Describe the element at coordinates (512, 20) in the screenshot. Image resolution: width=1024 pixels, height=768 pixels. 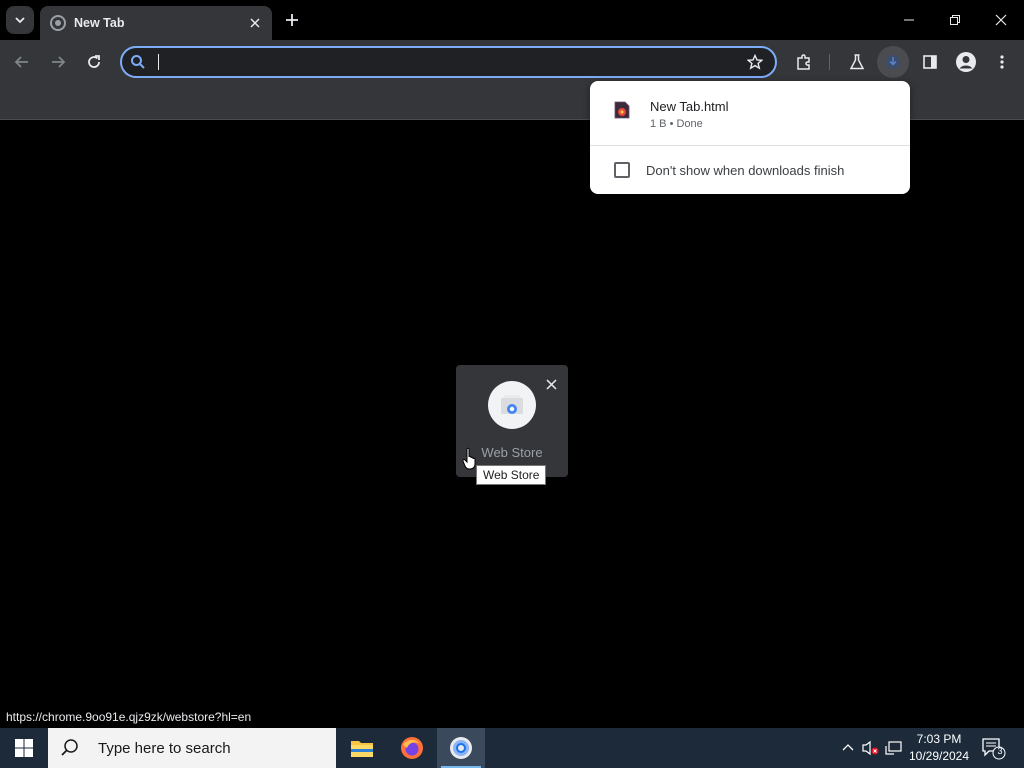
I see `tab-strip: New Tab` at that location.